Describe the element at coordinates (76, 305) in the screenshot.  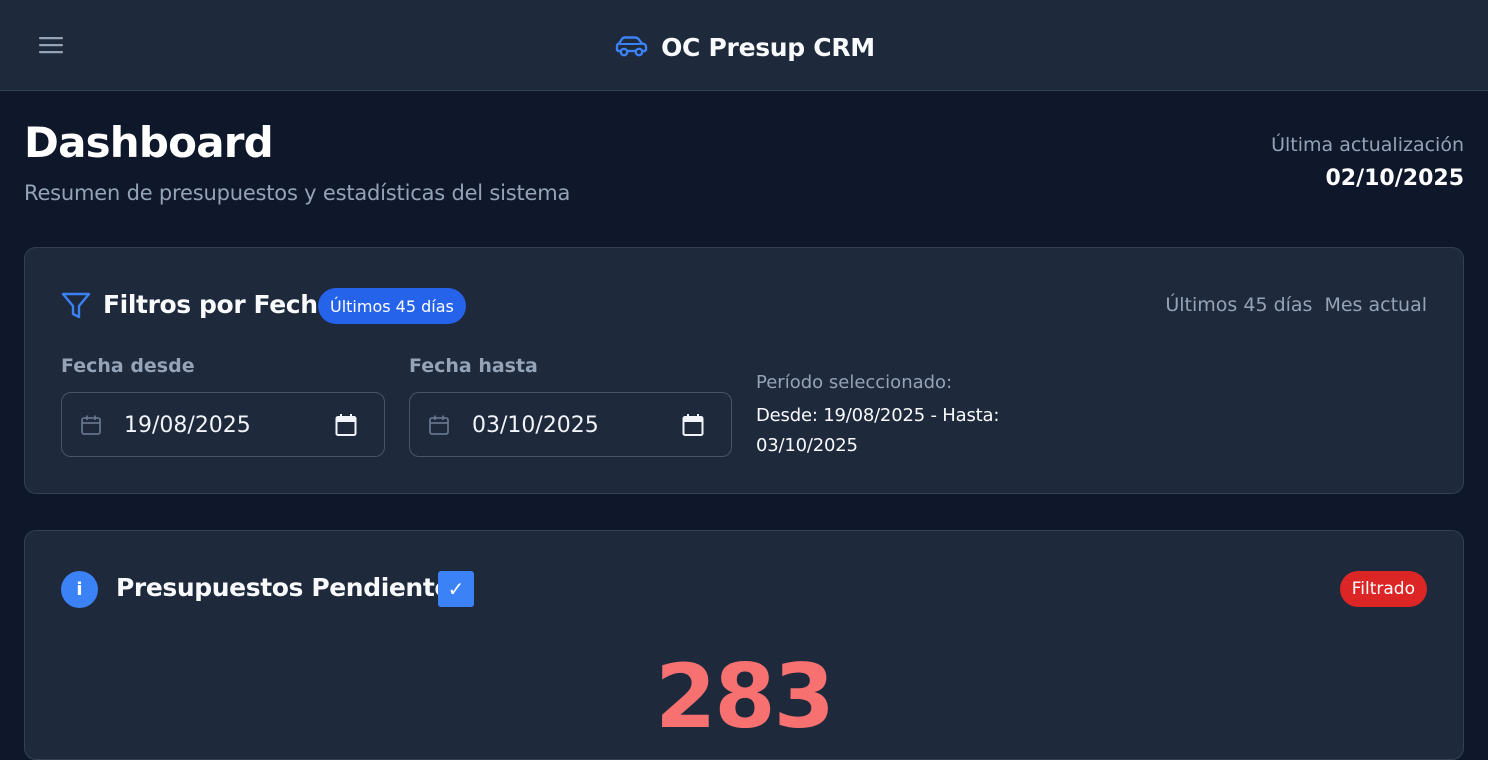
I see `filter-icon` at that location.